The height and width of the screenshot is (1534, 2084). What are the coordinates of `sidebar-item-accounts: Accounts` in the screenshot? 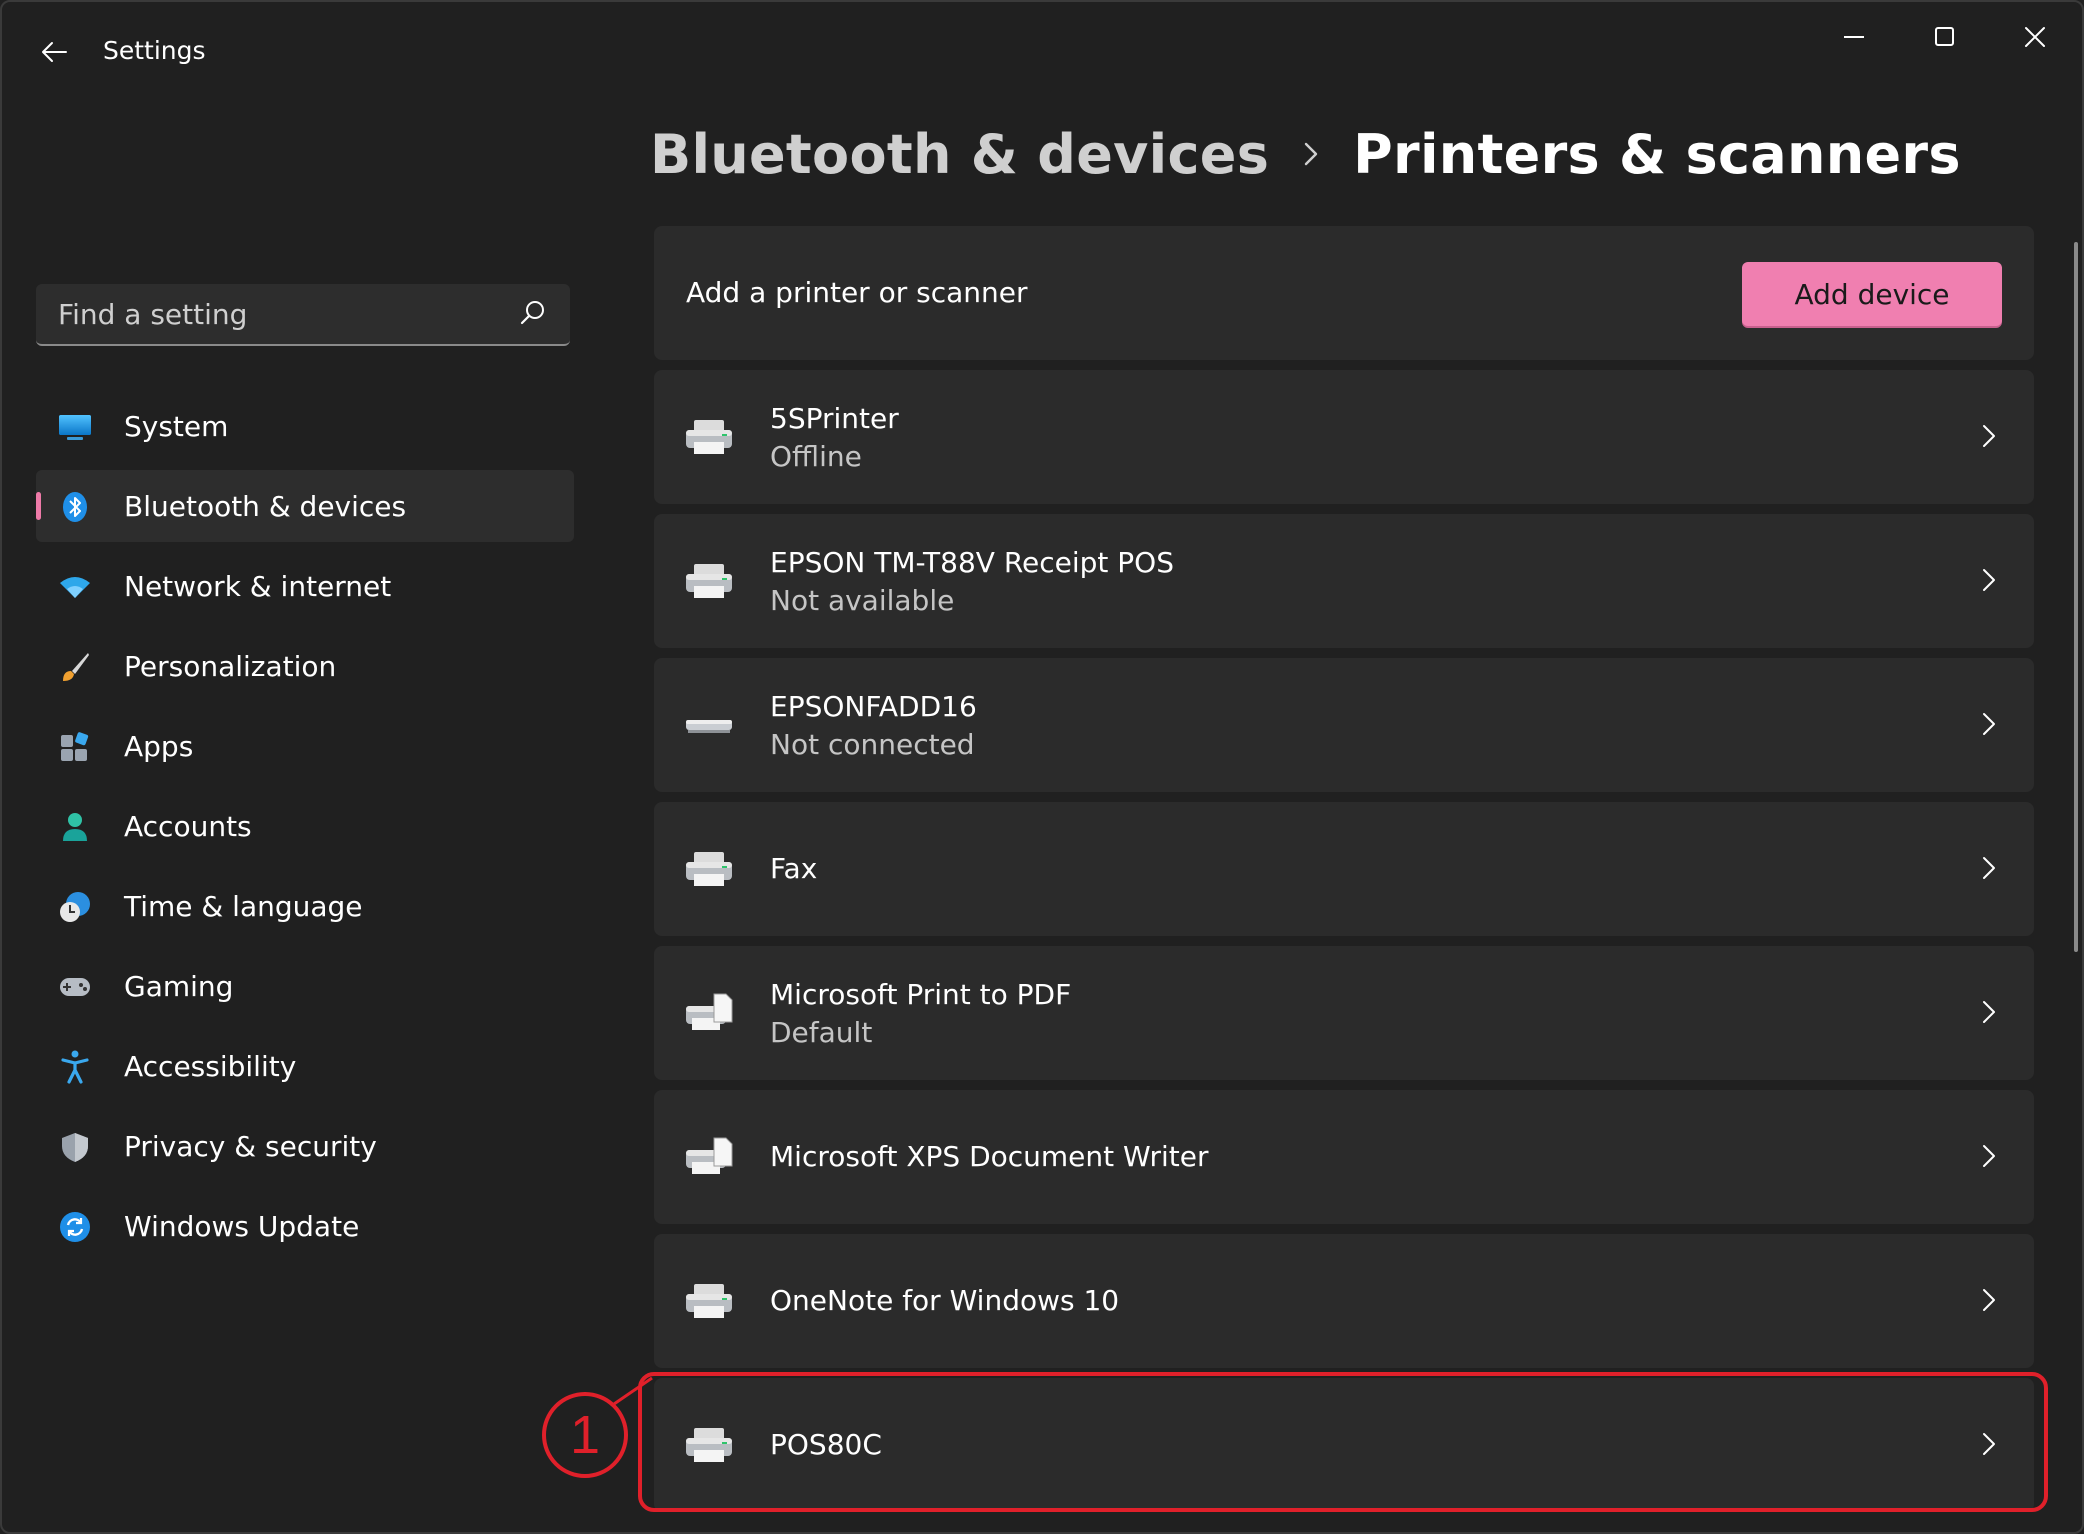 It's located at (305, 826).